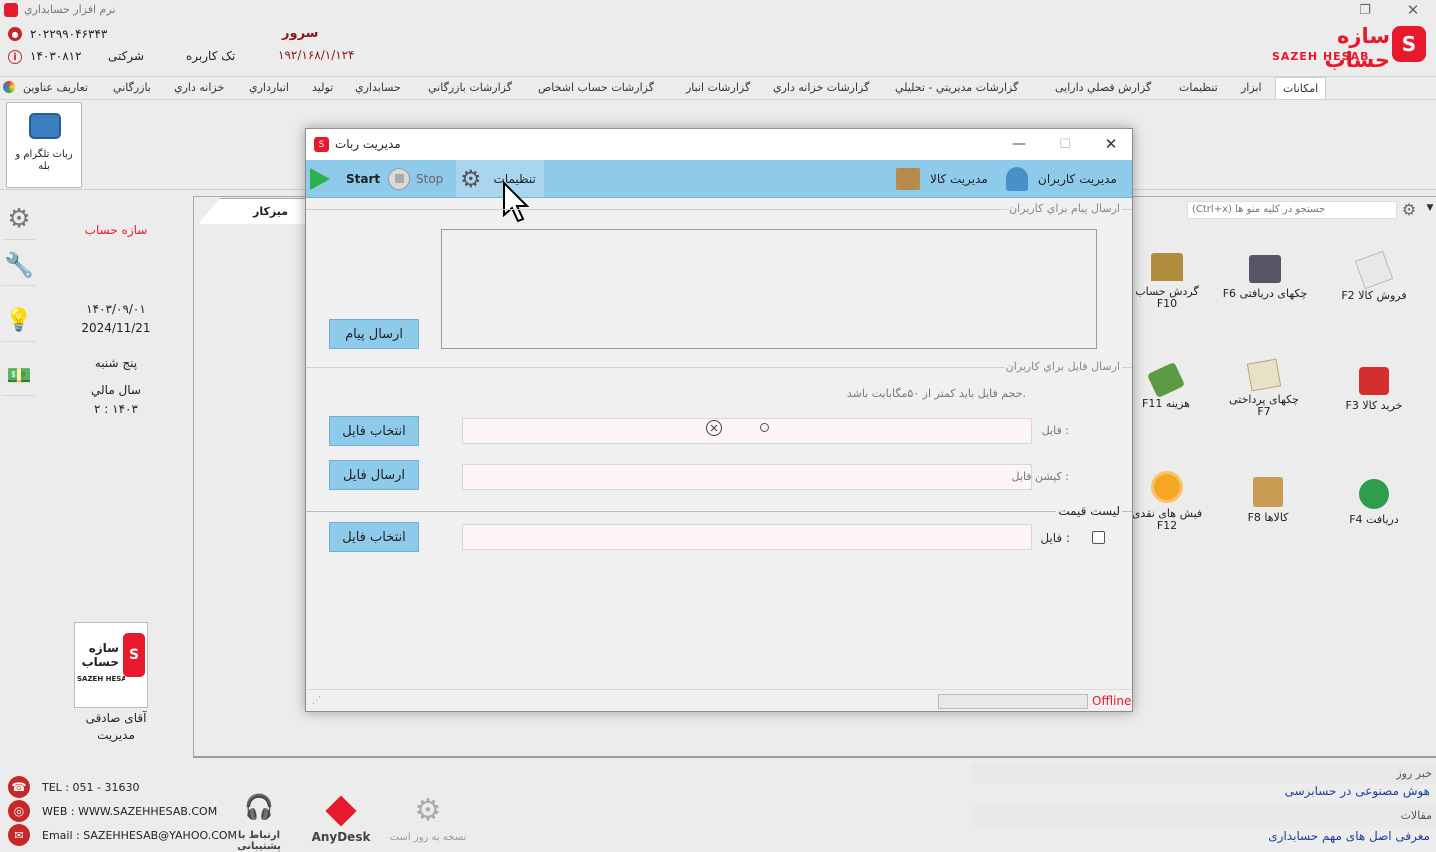 Image resolution: width=1436 pixels, height=852 pixels. I want to click on close-icon: ✕, so click(1413, 10).